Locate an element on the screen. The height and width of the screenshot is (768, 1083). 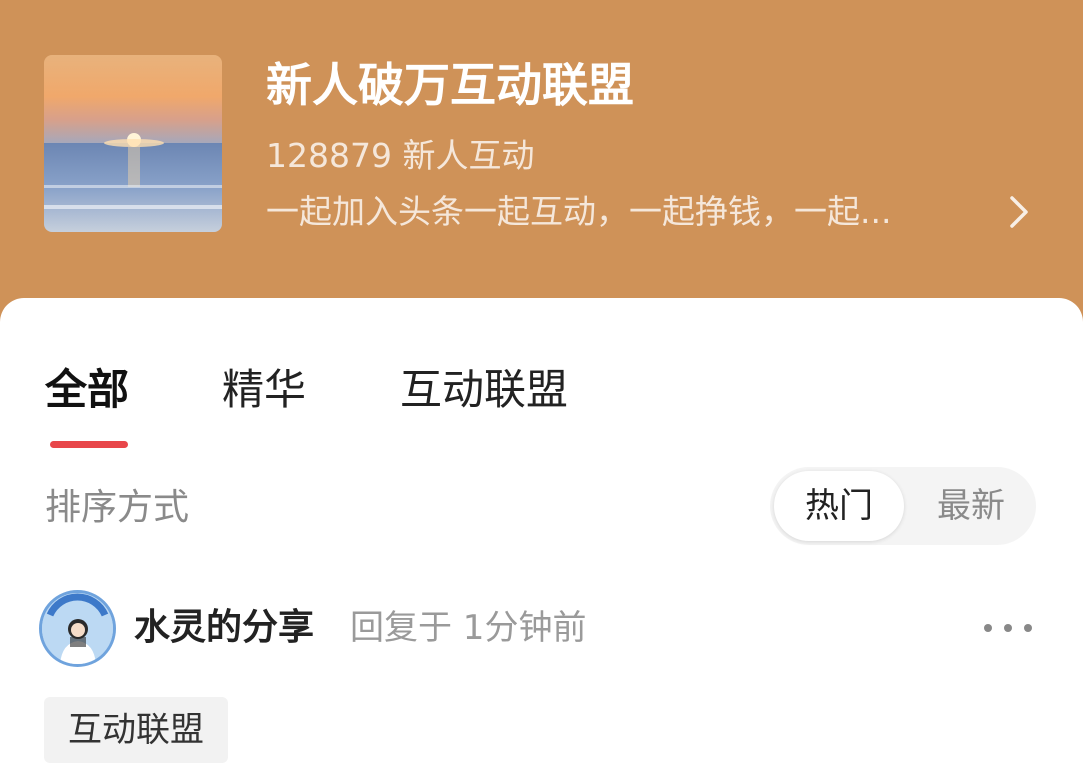
avatar is located at coordinates (77, 628).